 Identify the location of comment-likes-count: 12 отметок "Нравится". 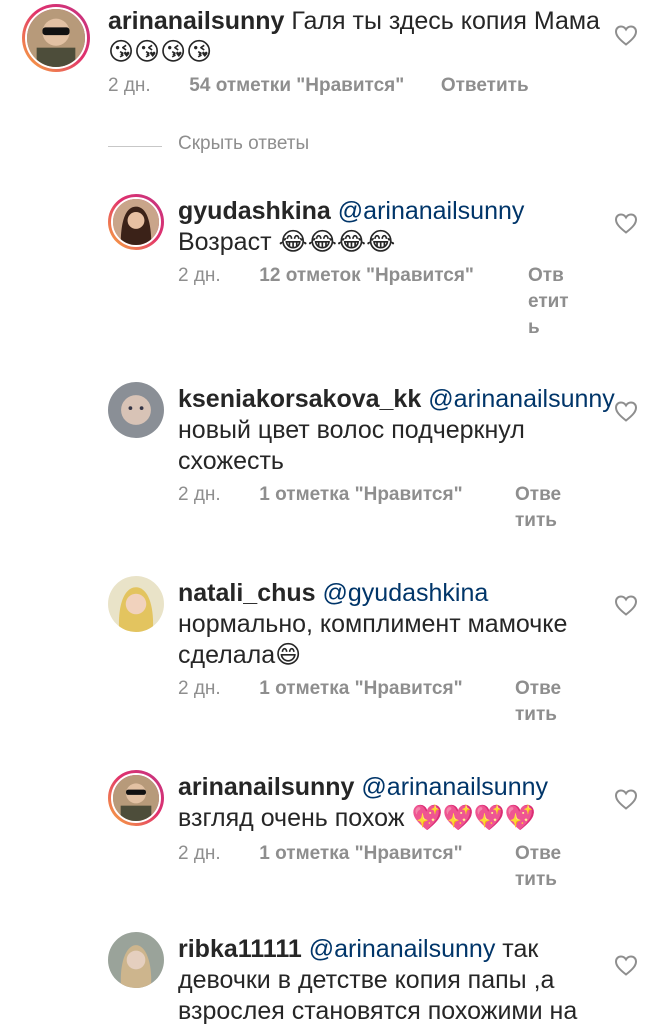
(366, 275).